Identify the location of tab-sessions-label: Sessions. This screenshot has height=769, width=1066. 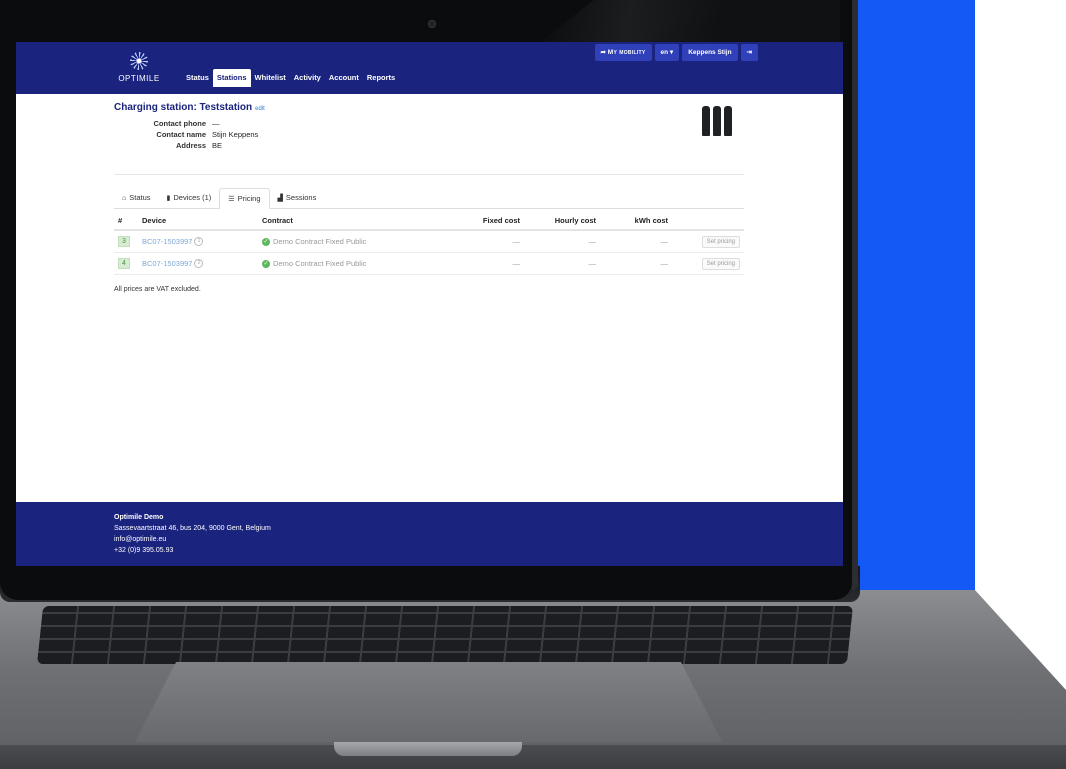
(301, 197).